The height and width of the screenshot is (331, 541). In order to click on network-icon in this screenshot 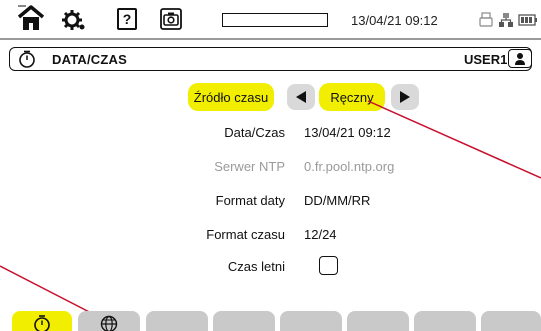, I will do `click(506, 20)`.